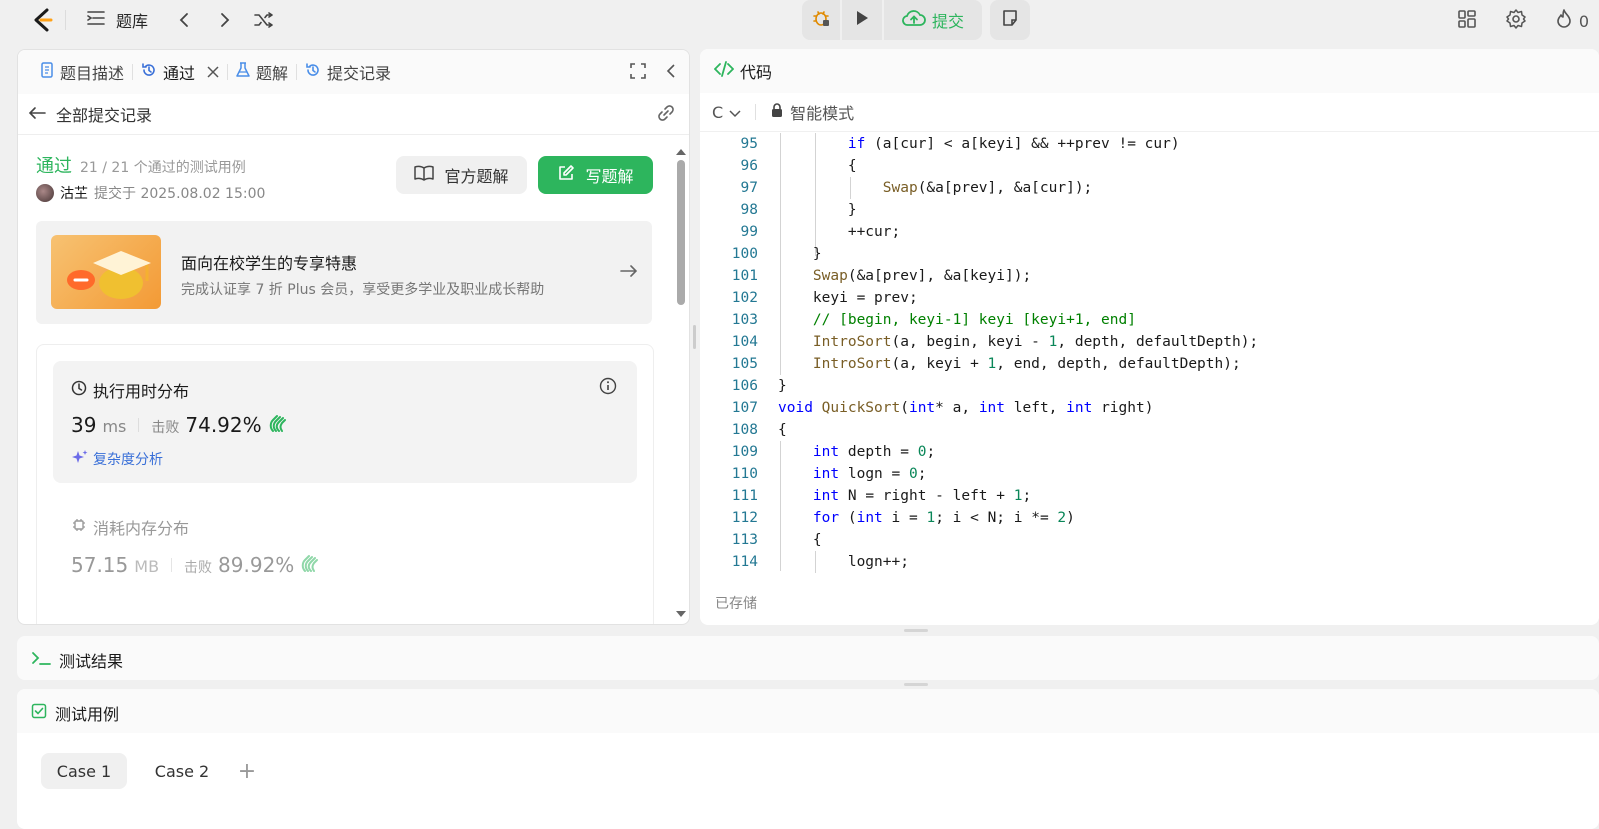 Image resolution: width=1599 pixels, height=829 pixels. I want to click on arrow-right-icon, so click(629, 273).